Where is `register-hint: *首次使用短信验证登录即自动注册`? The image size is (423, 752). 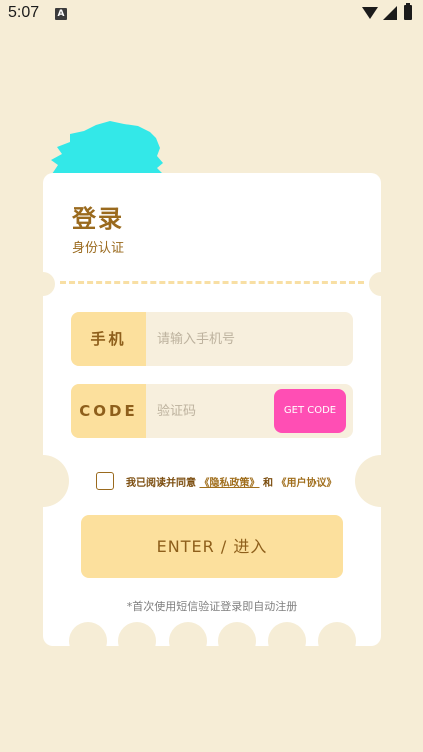
register-hint: *首次使用短信验证登录即自动注册 is located at coordinates (212, 606).